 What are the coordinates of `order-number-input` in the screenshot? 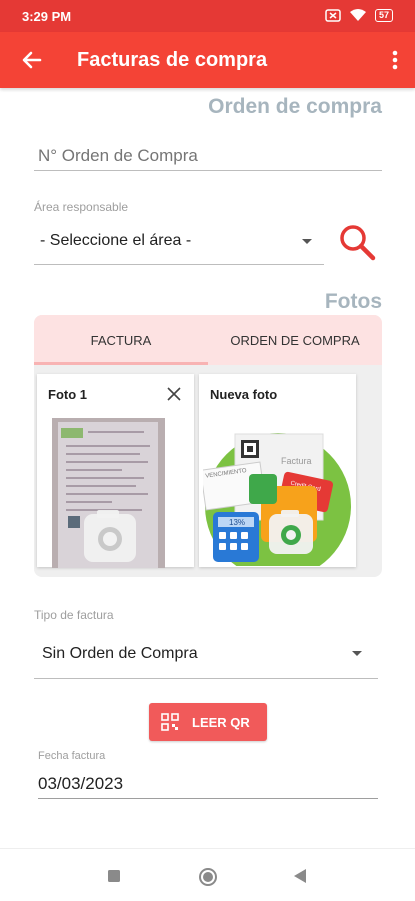 It's located at (208, 156).